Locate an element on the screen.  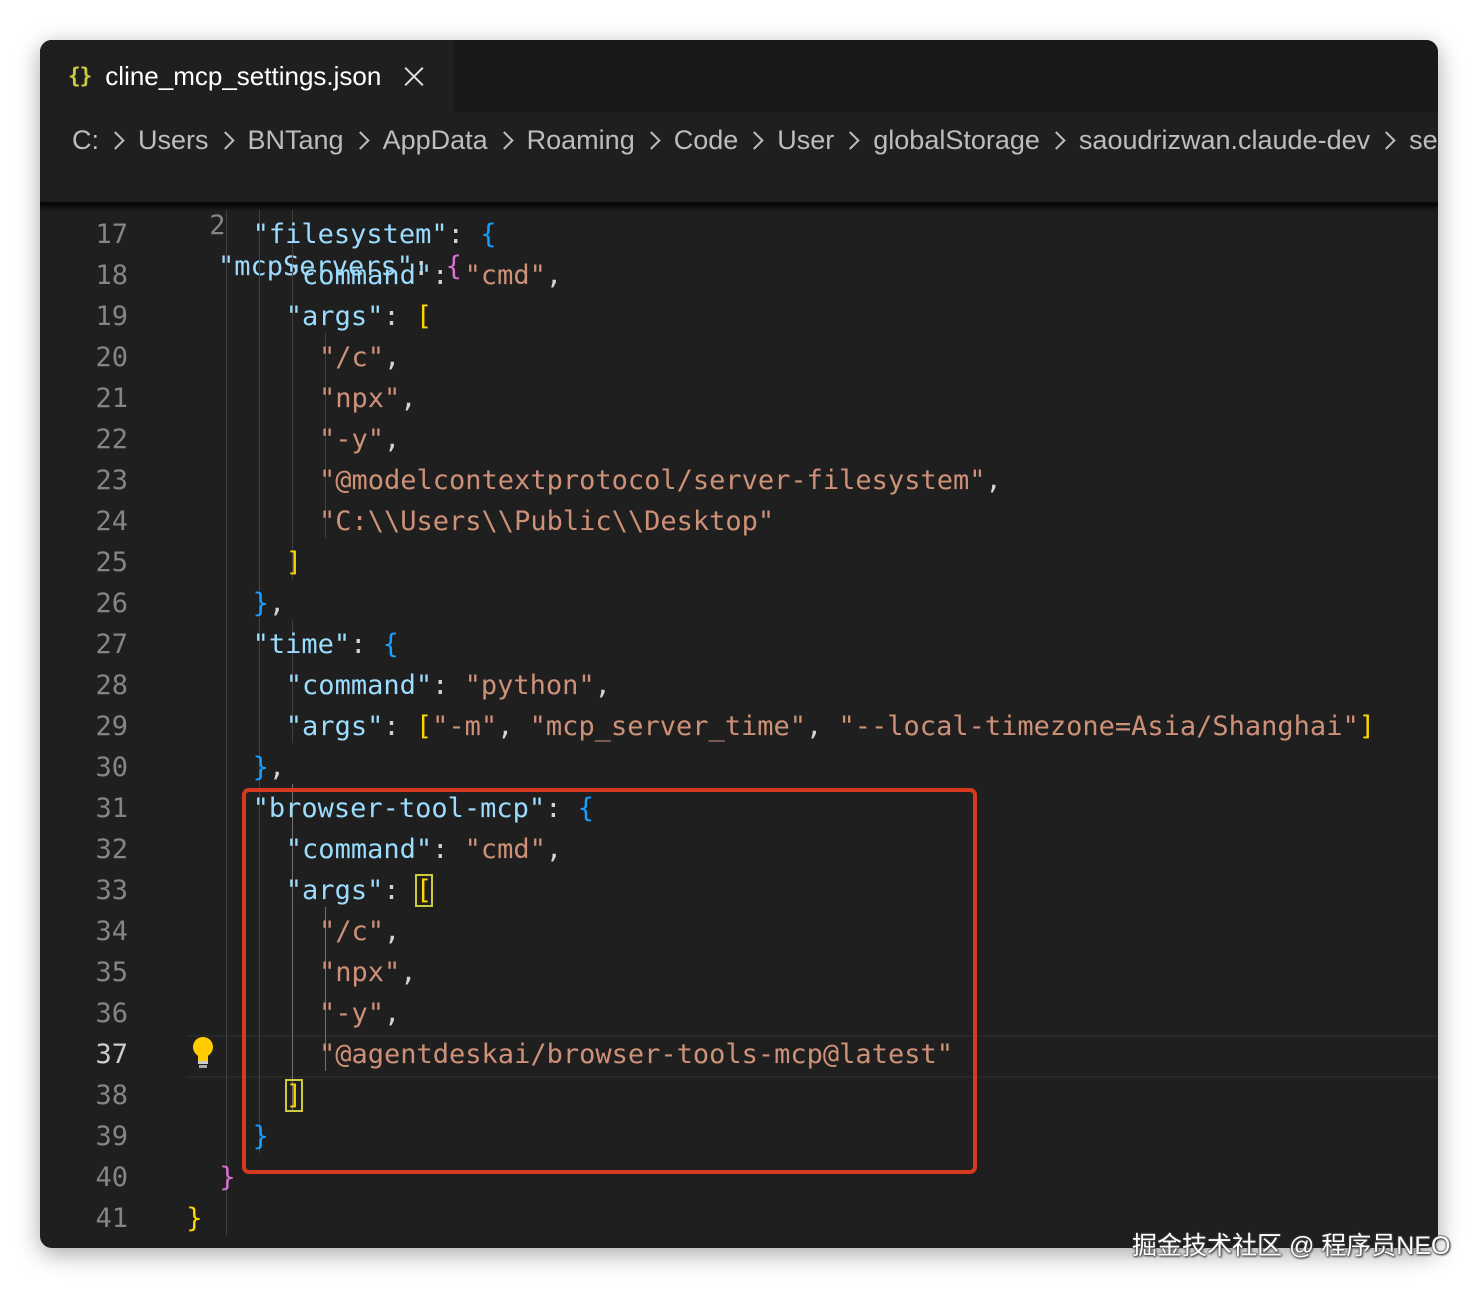
code-text: "npx", is located at coordinates (368, 398).